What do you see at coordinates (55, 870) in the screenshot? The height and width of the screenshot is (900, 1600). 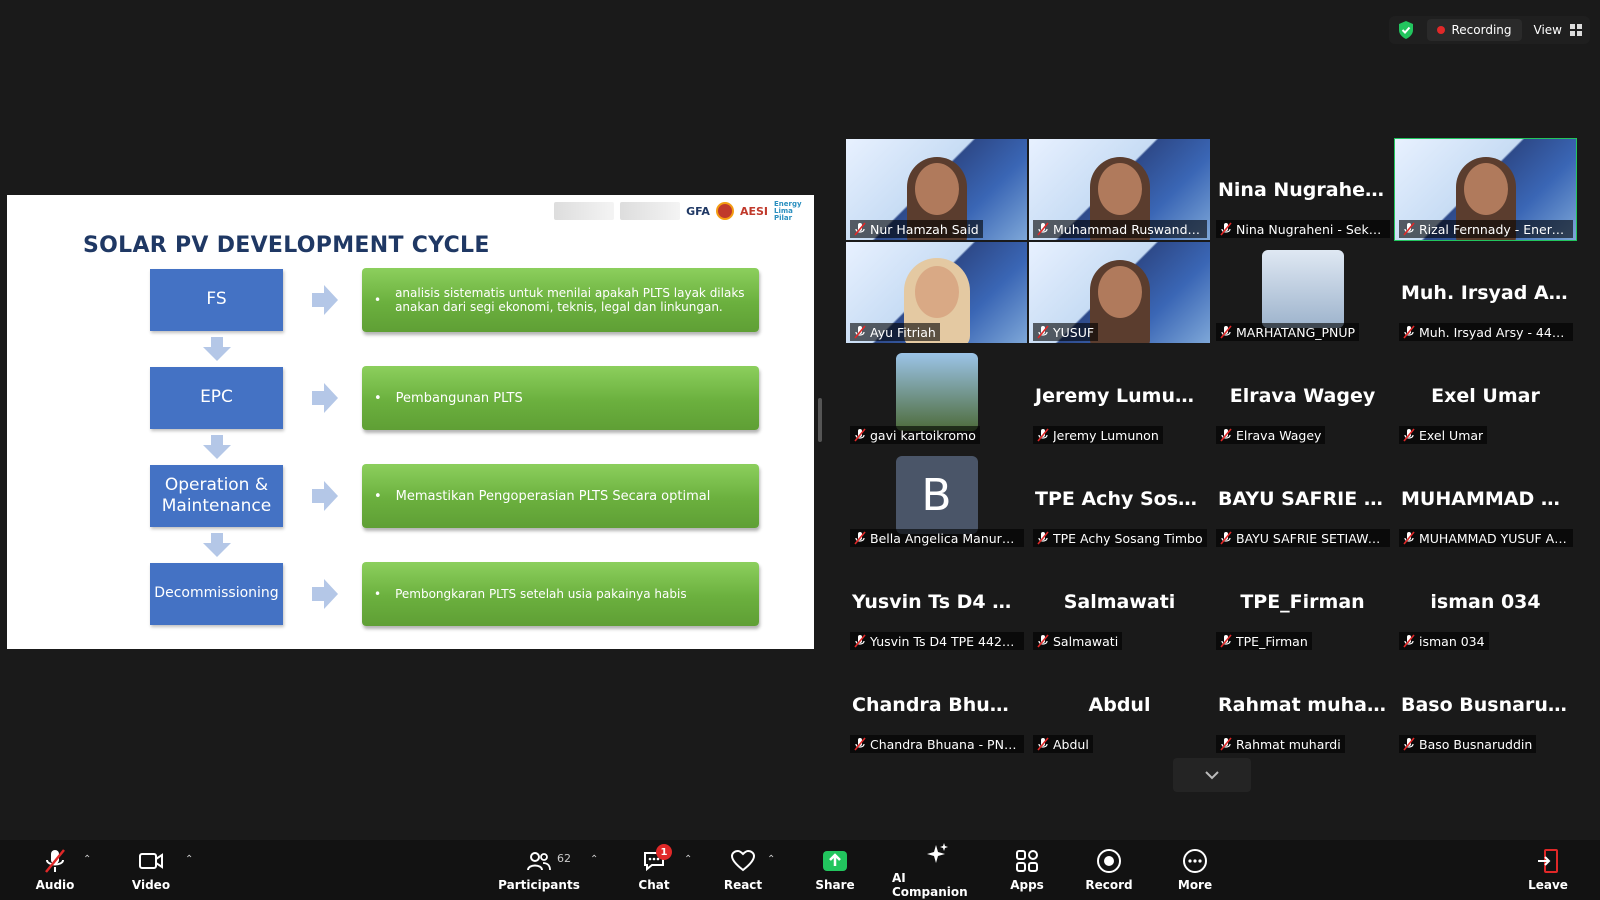 I see `audio-button: Audio` at bounding box center [55, 870].